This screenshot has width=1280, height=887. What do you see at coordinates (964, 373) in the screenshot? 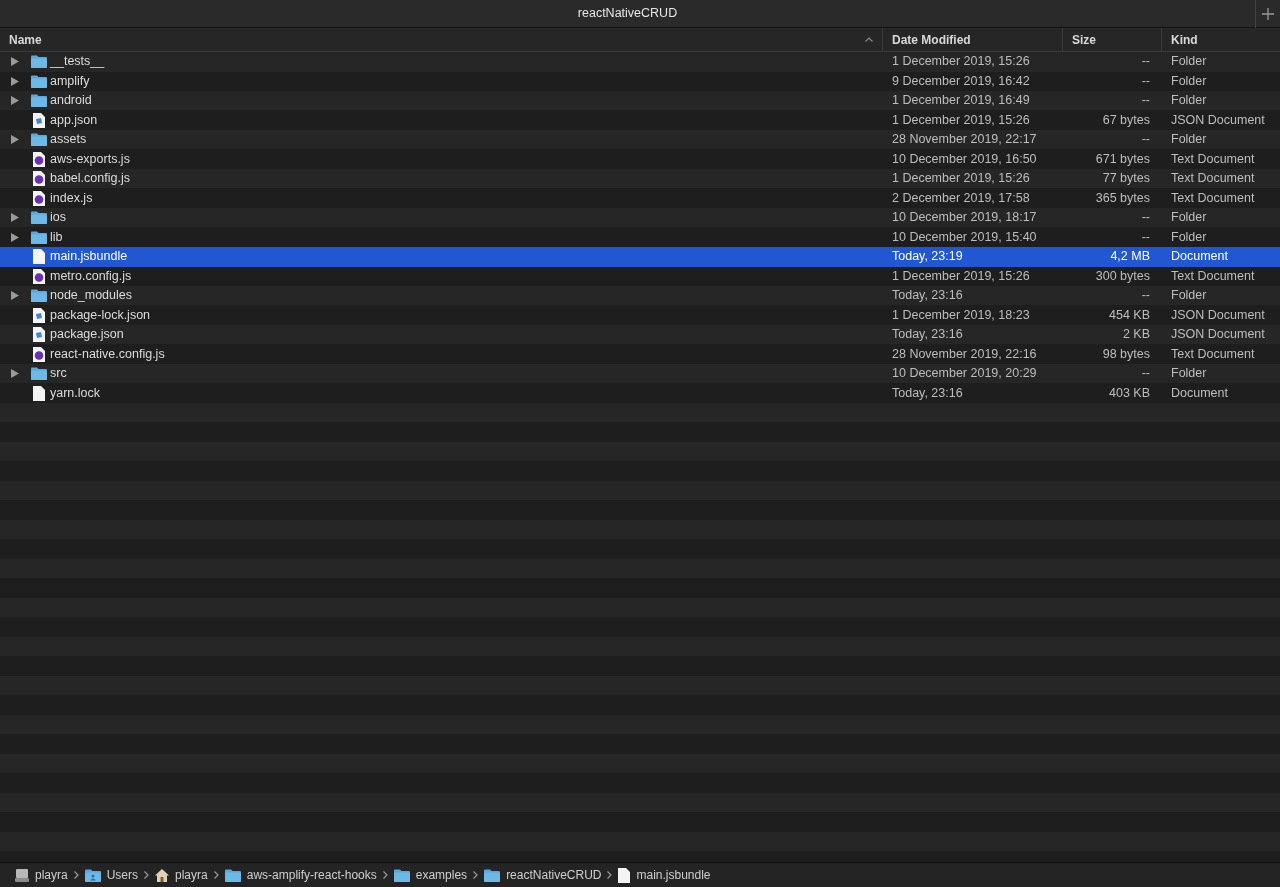
I see `date-modified: 10 December 2019, 20:29` at bounding box center [964, 373].